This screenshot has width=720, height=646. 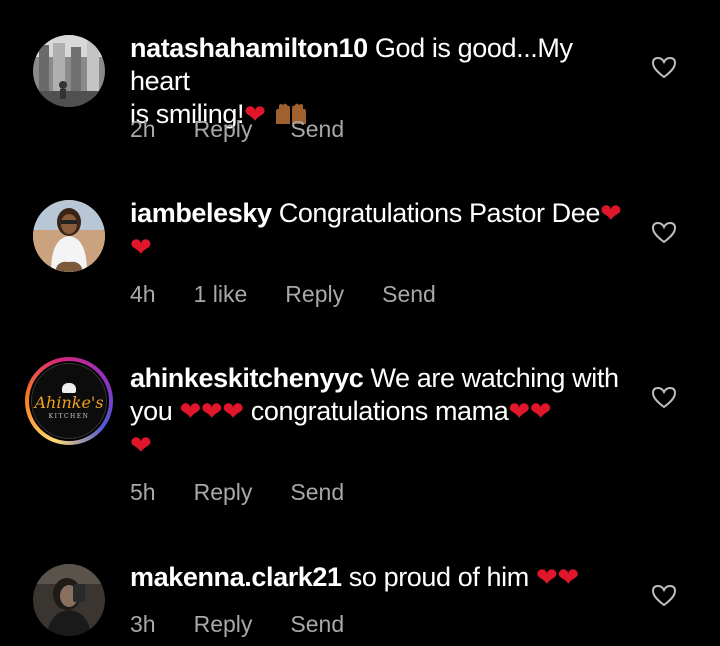 What do you see at coordinates (256, 129) in the screenshot?
I see `comment-meta: 2h Reply Send` at bounding box center [256, 129].